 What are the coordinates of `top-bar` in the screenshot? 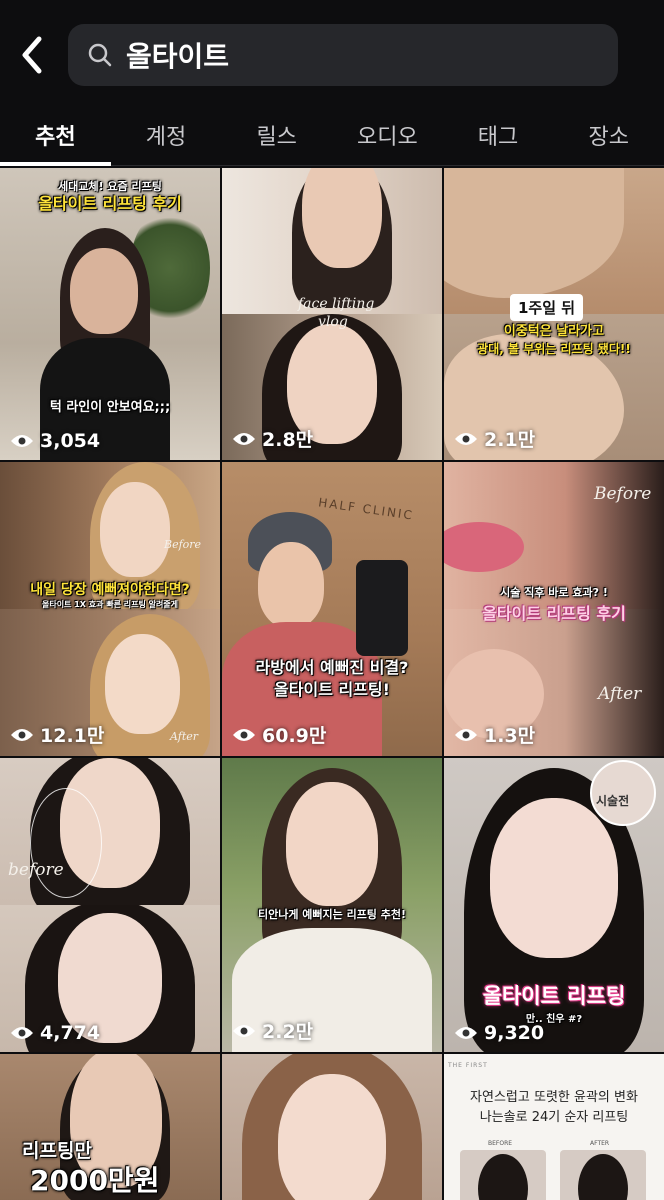 It's located at (332, 52).